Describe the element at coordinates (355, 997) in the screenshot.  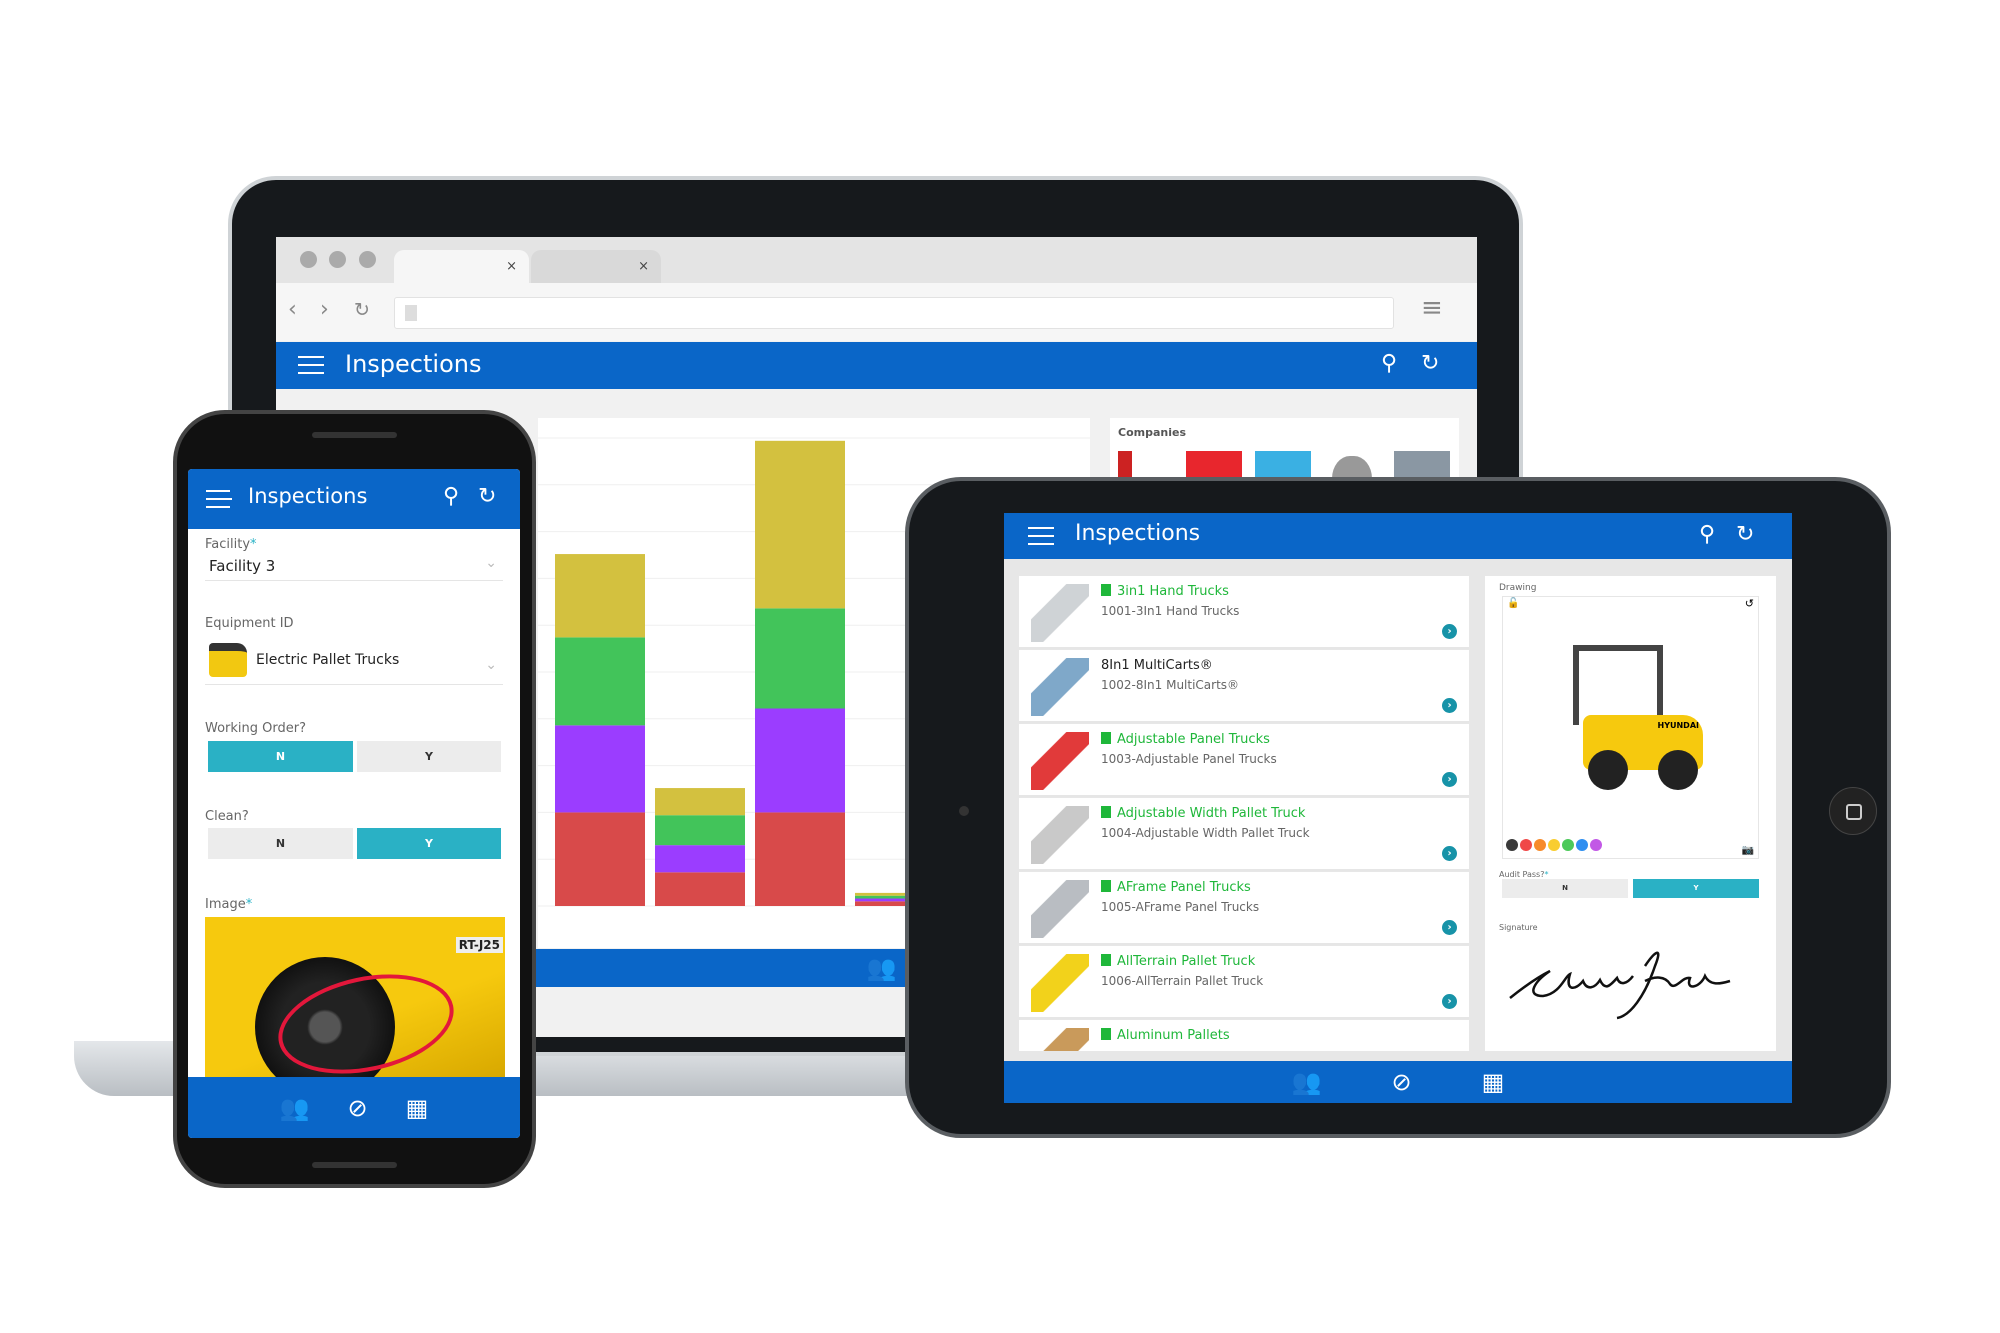
I see `annotated-image: RT-J25` at that location.